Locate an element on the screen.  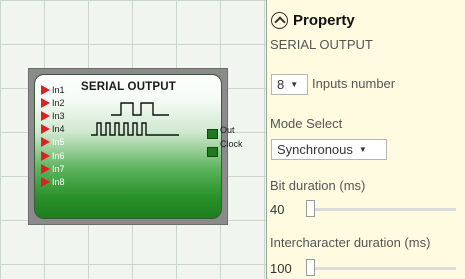
input-pin-in2: In2 is located at coordinates (53, 103).